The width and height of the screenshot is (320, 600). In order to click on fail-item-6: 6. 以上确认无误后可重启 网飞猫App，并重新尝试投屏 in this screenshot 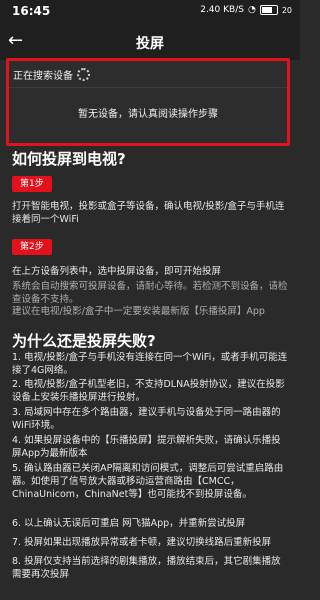, I will do `click(129, 523)`.